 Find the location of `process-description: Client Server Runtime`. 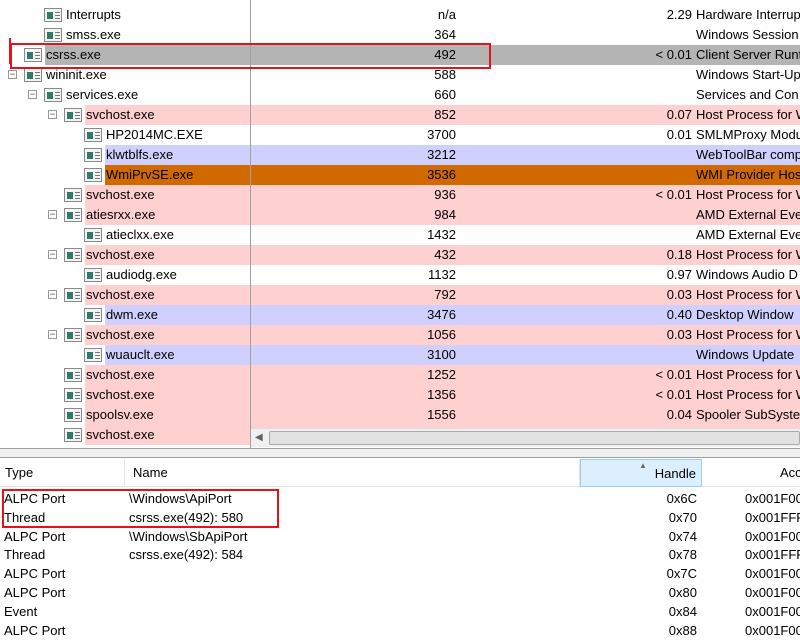

process-description: Client Server Runtime is located at coordinates (748, 54).